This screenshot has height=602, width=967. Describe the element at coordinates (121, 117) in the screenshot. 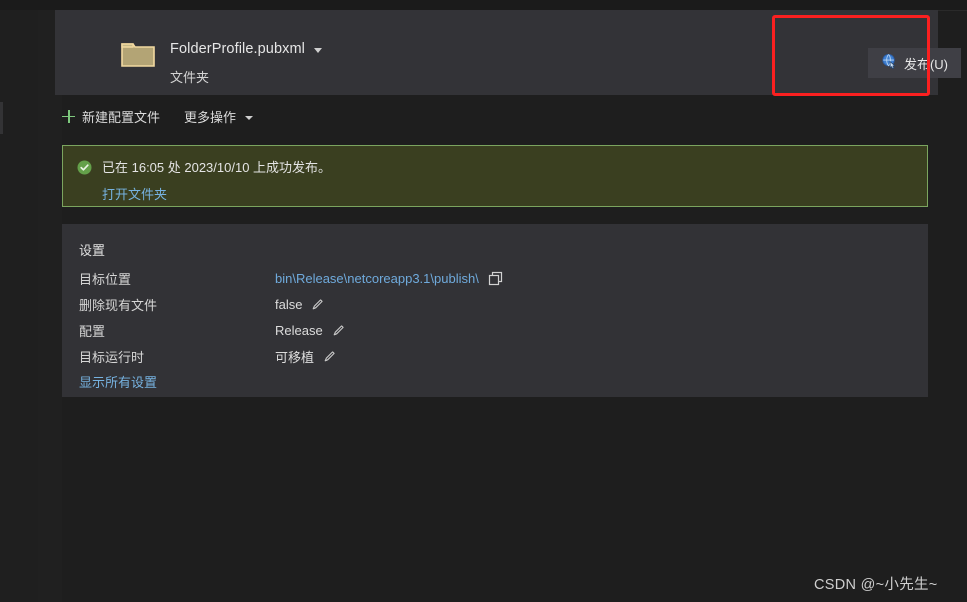

I see `new-profile-label: 新建配置文件` at that location.